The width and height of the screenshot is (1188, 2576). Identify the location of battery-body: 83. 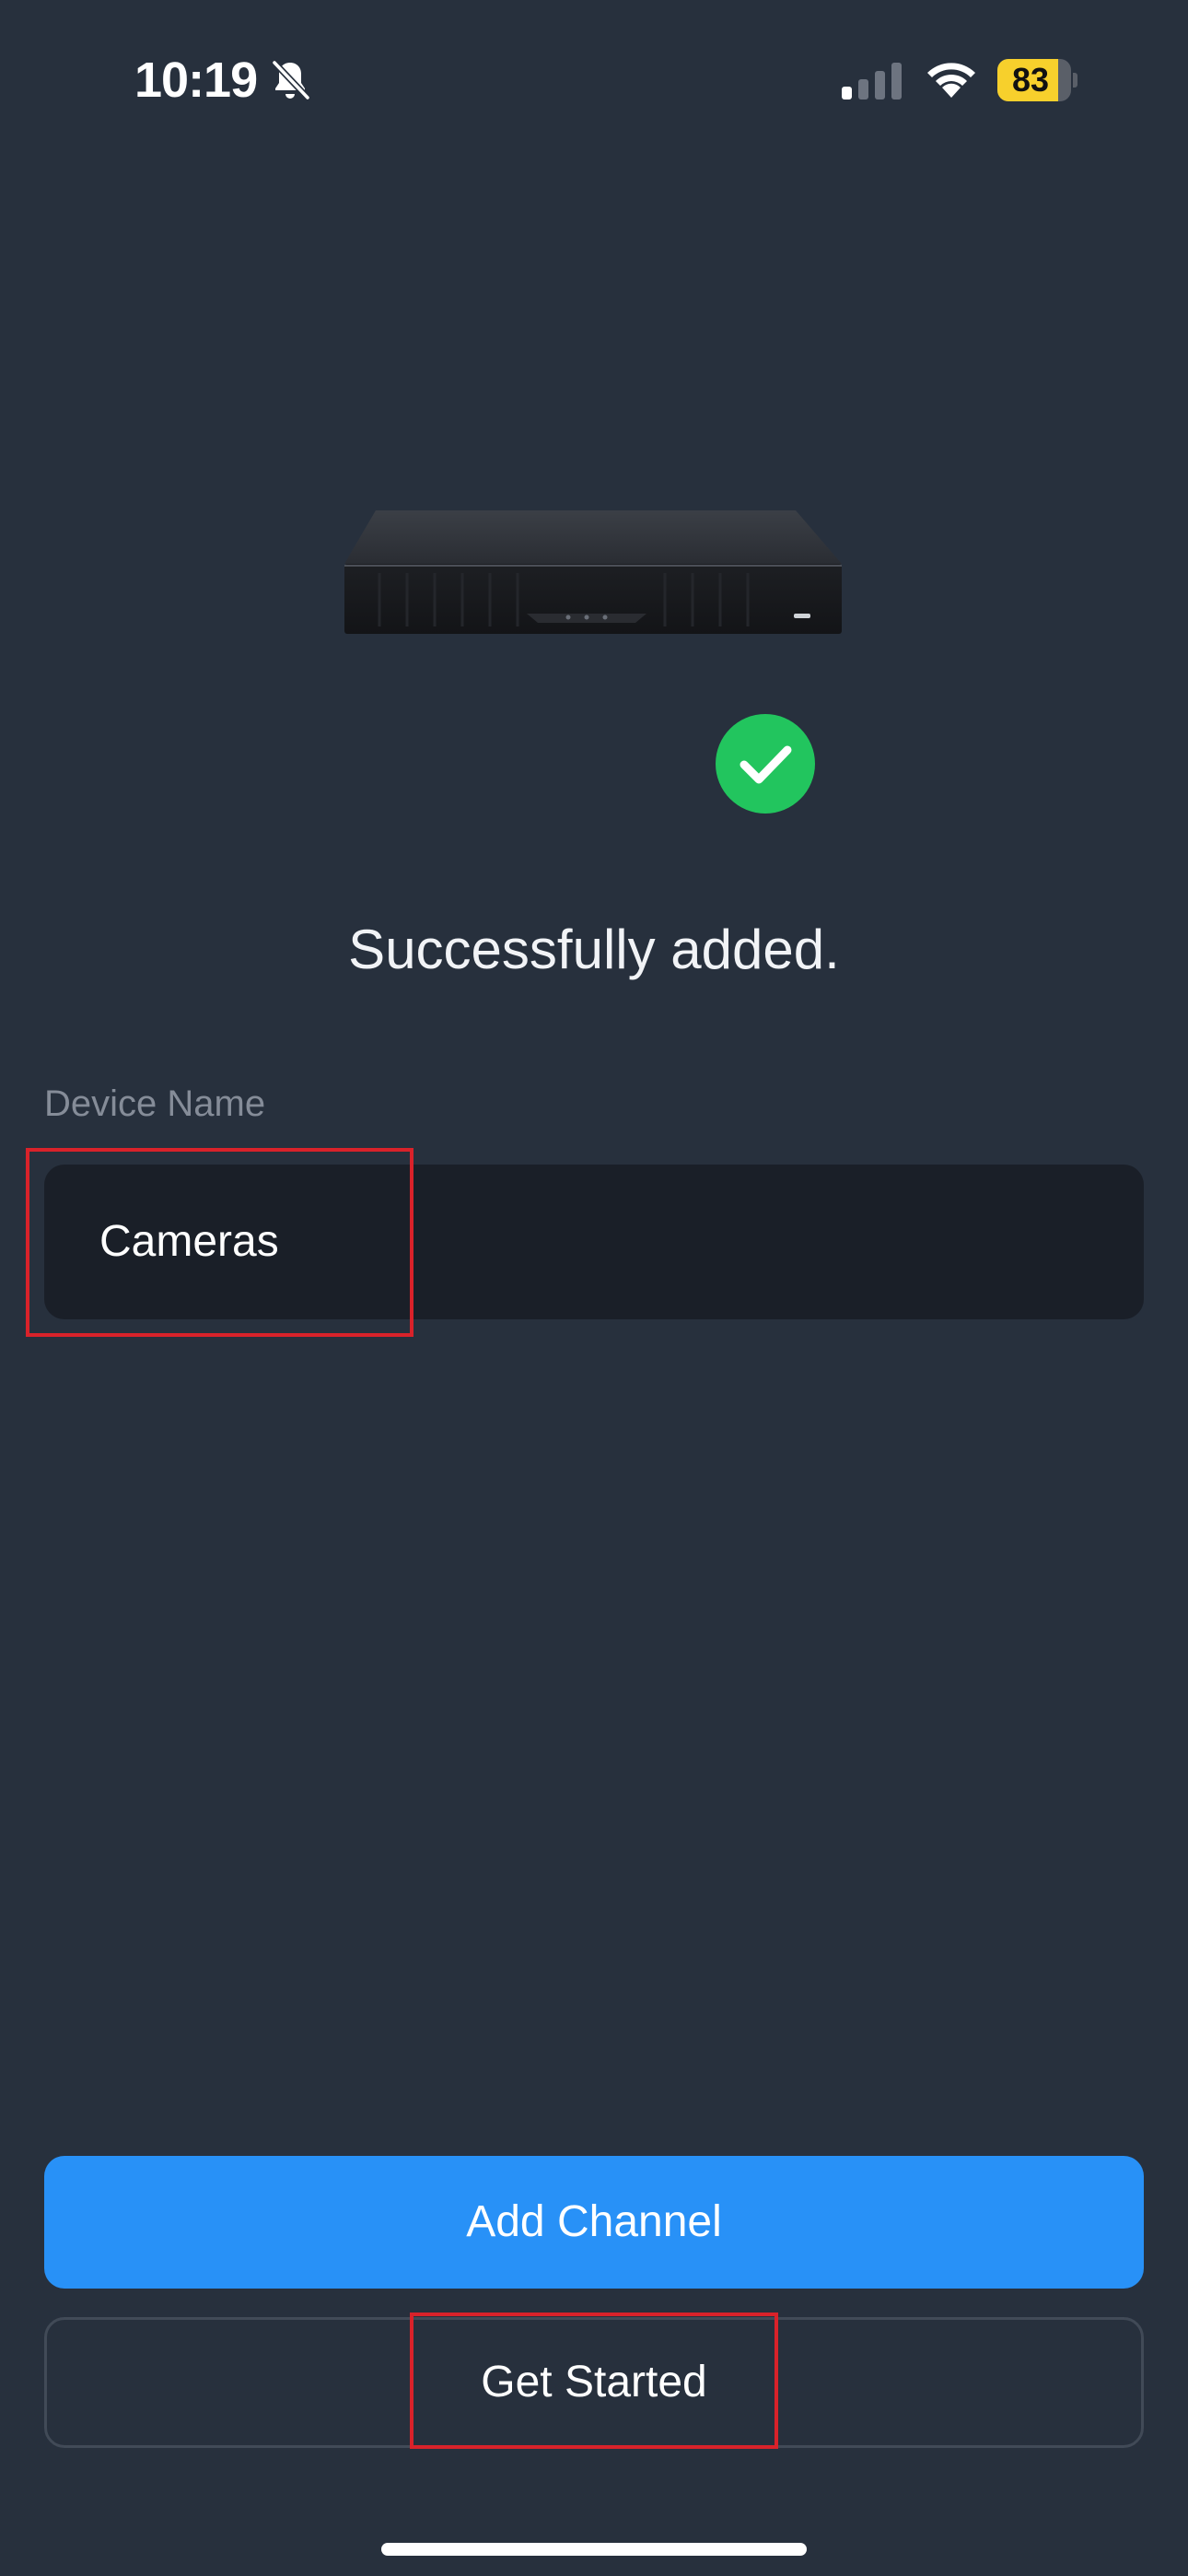
(1034, 80).